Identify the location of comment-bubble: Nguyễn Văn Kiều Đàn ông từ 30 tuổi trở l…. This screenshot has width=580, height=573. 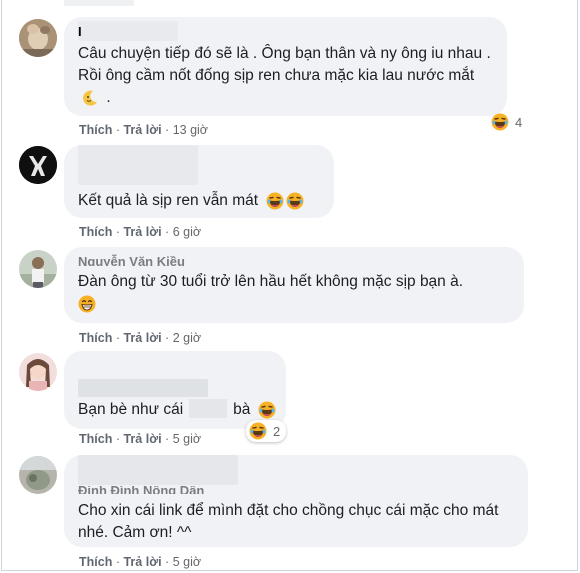
(294, 285).